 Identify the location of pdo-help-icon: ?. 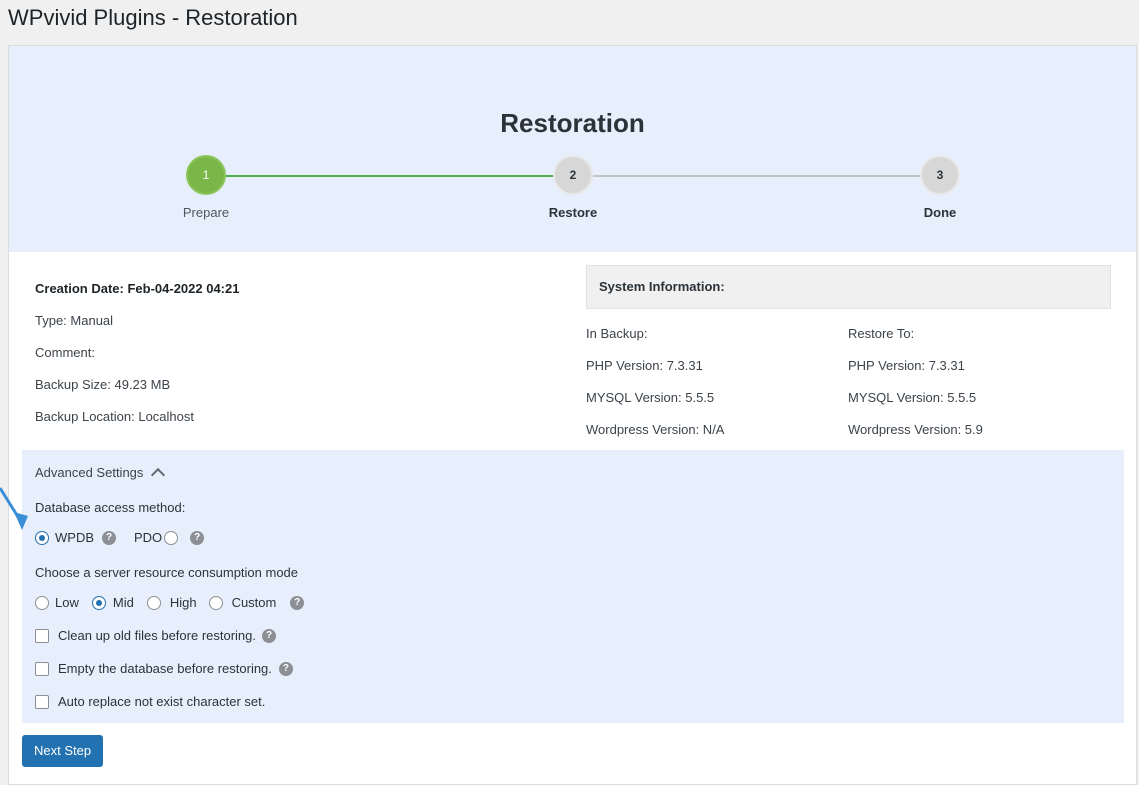
(197, 537).